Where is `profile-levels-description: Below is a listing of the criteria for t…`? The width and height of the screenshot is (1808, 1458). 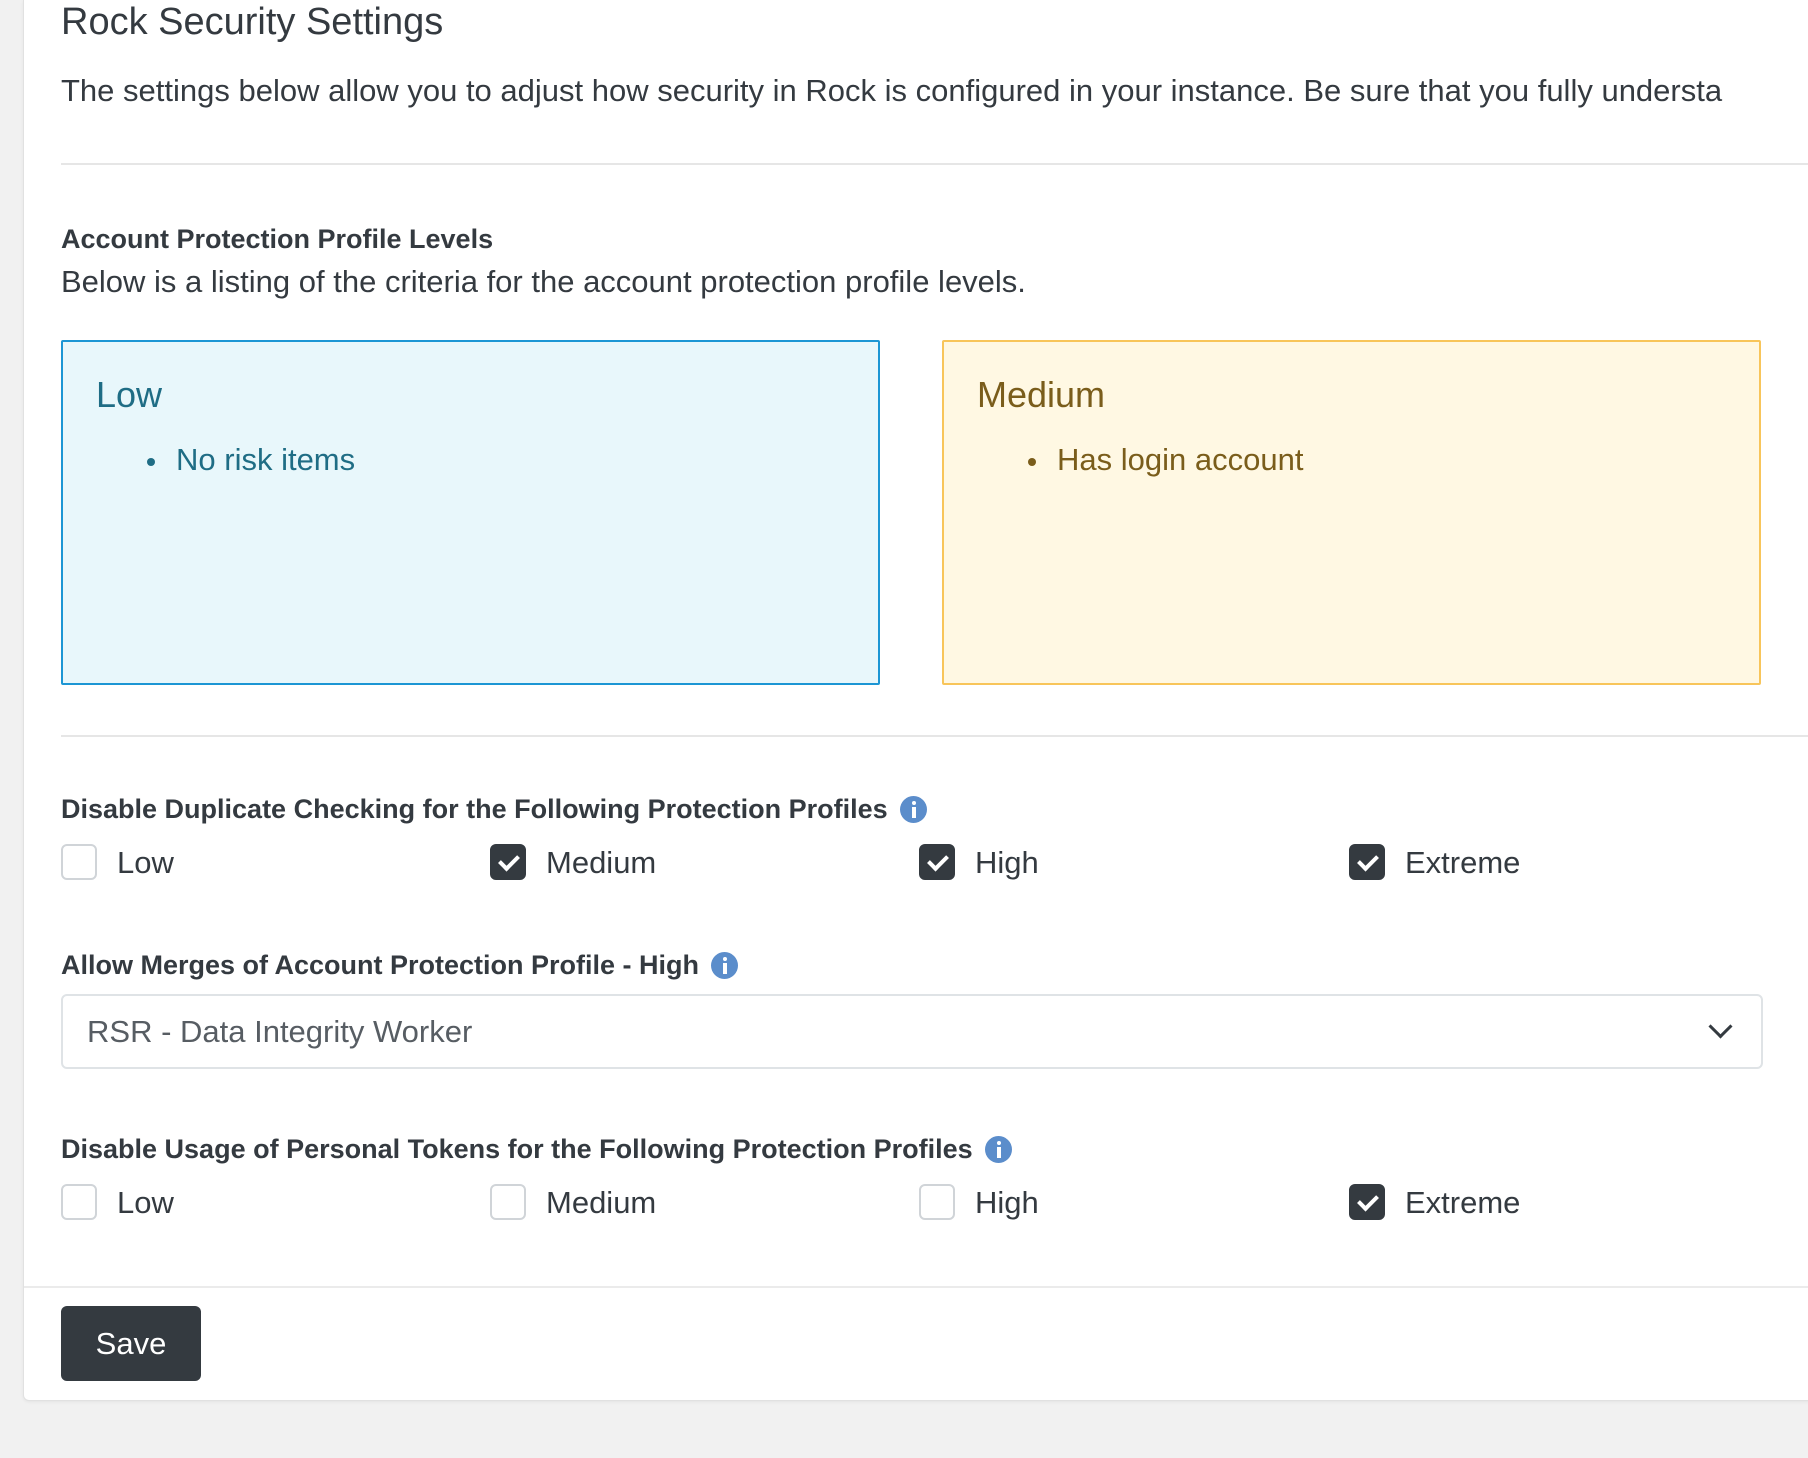 profile-levels-description: Below is a listing of the criteria for t… is located at coordinates (543, 281).